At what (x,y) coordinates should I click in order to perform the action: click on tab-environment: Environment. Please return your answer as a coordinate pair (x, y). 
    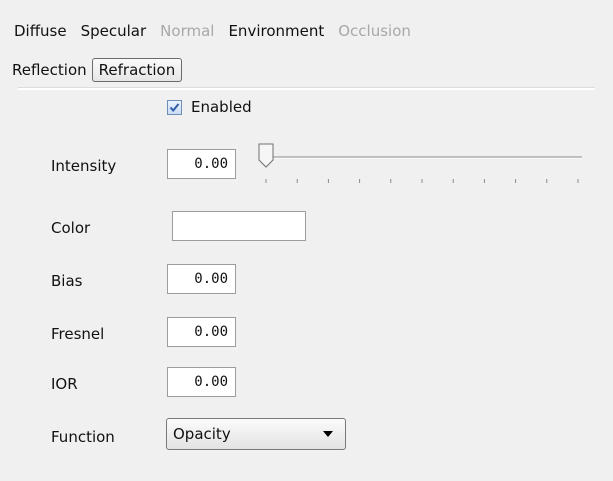
    Looking at the image, I should click on (276, 31).